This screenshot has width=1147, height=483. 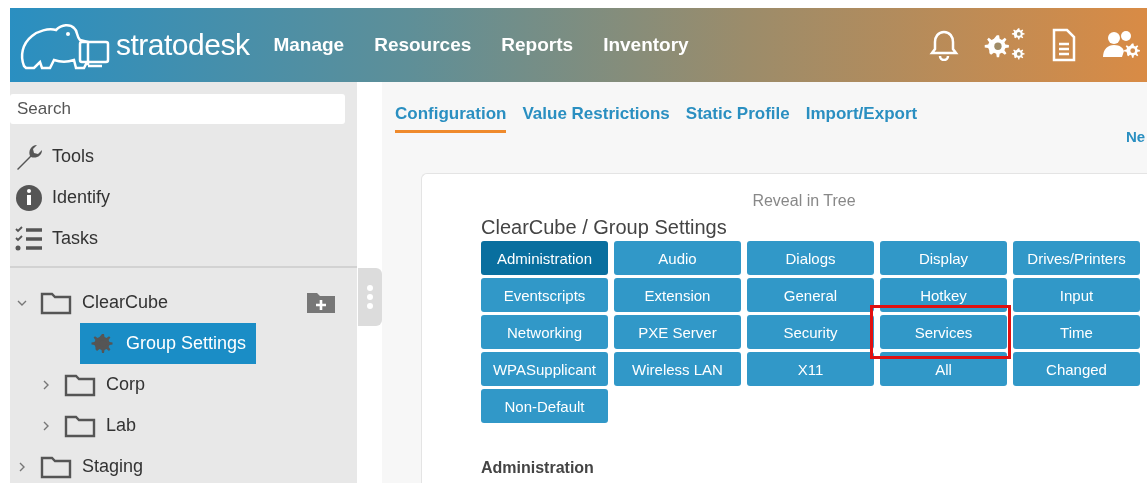 I want to click on tool-link: Tools, so click(x=73, y=156).